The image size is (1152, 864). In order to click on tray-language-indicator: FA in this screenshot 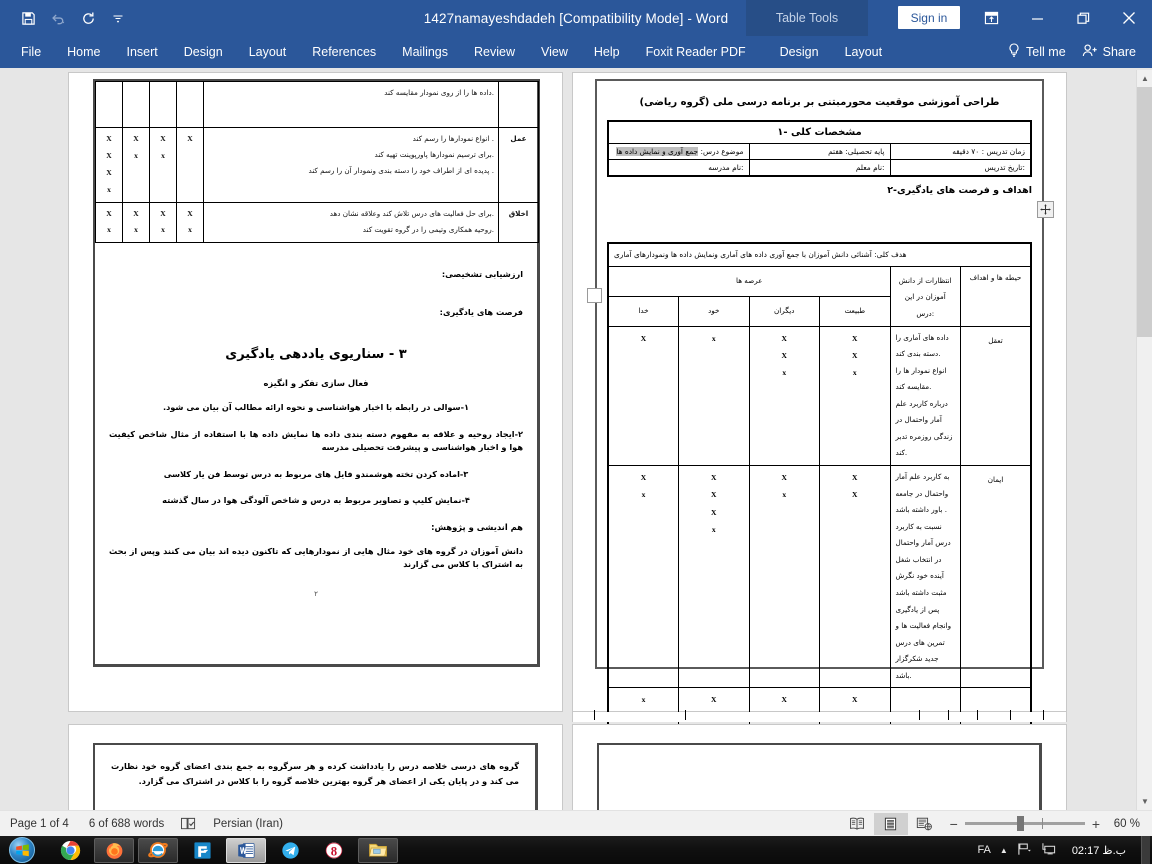, I will do `click(983, 850)`.